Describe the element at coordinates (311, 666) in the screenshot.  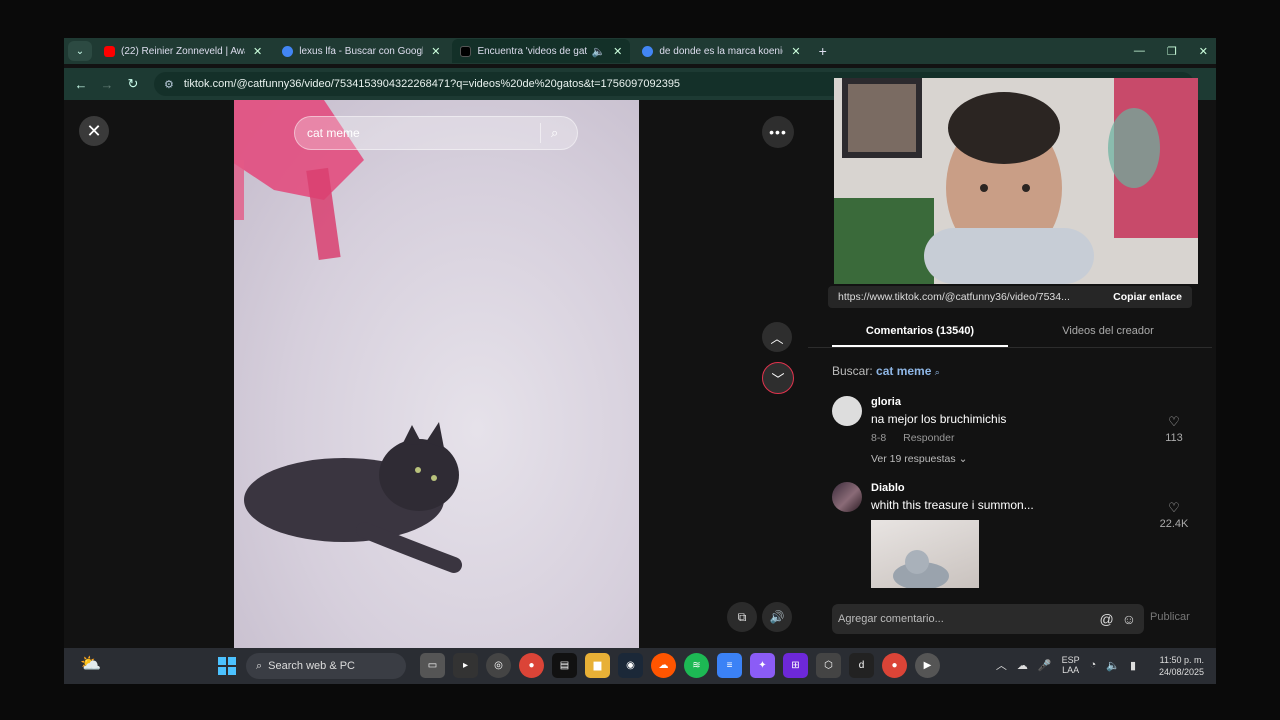
I see `taskbar-search-label: Search web & PC` at that location.